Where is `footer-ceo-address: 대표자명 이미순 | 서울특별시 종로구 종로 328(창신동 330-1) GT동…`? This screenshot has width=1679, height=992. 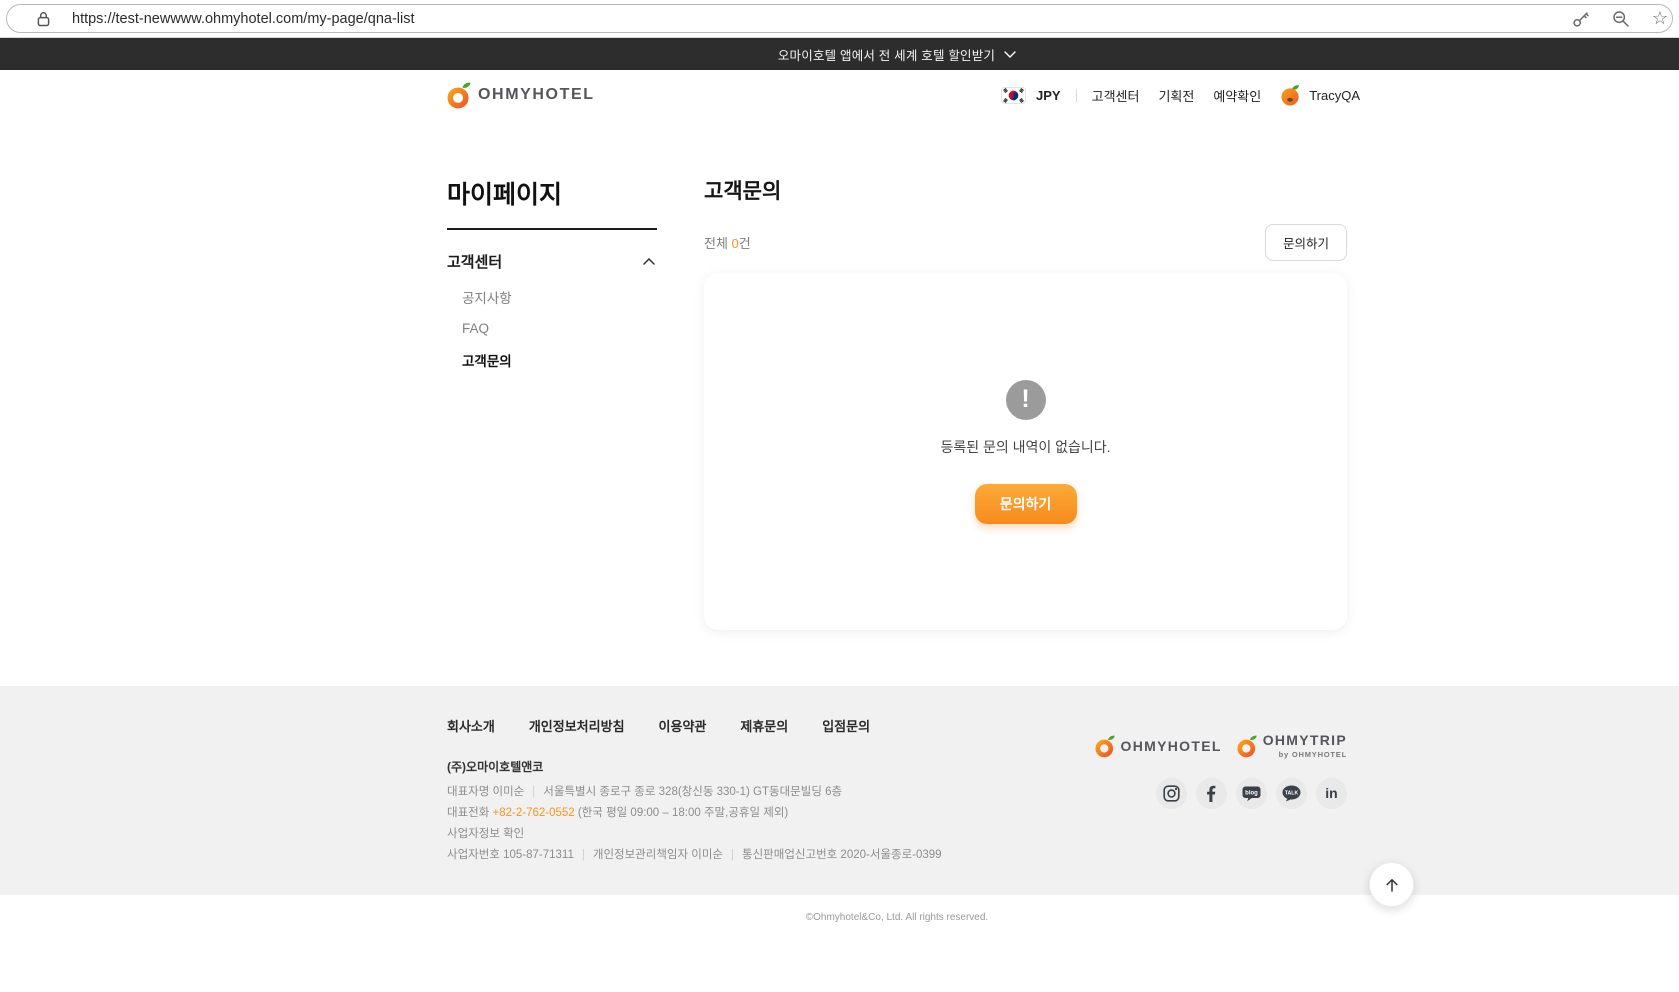 footer-ceo-address: 대표자명 이미순 | 서울특별시 종로구 종로 328(창신동 330-1) GT동… is located at coordinates (645, 792).